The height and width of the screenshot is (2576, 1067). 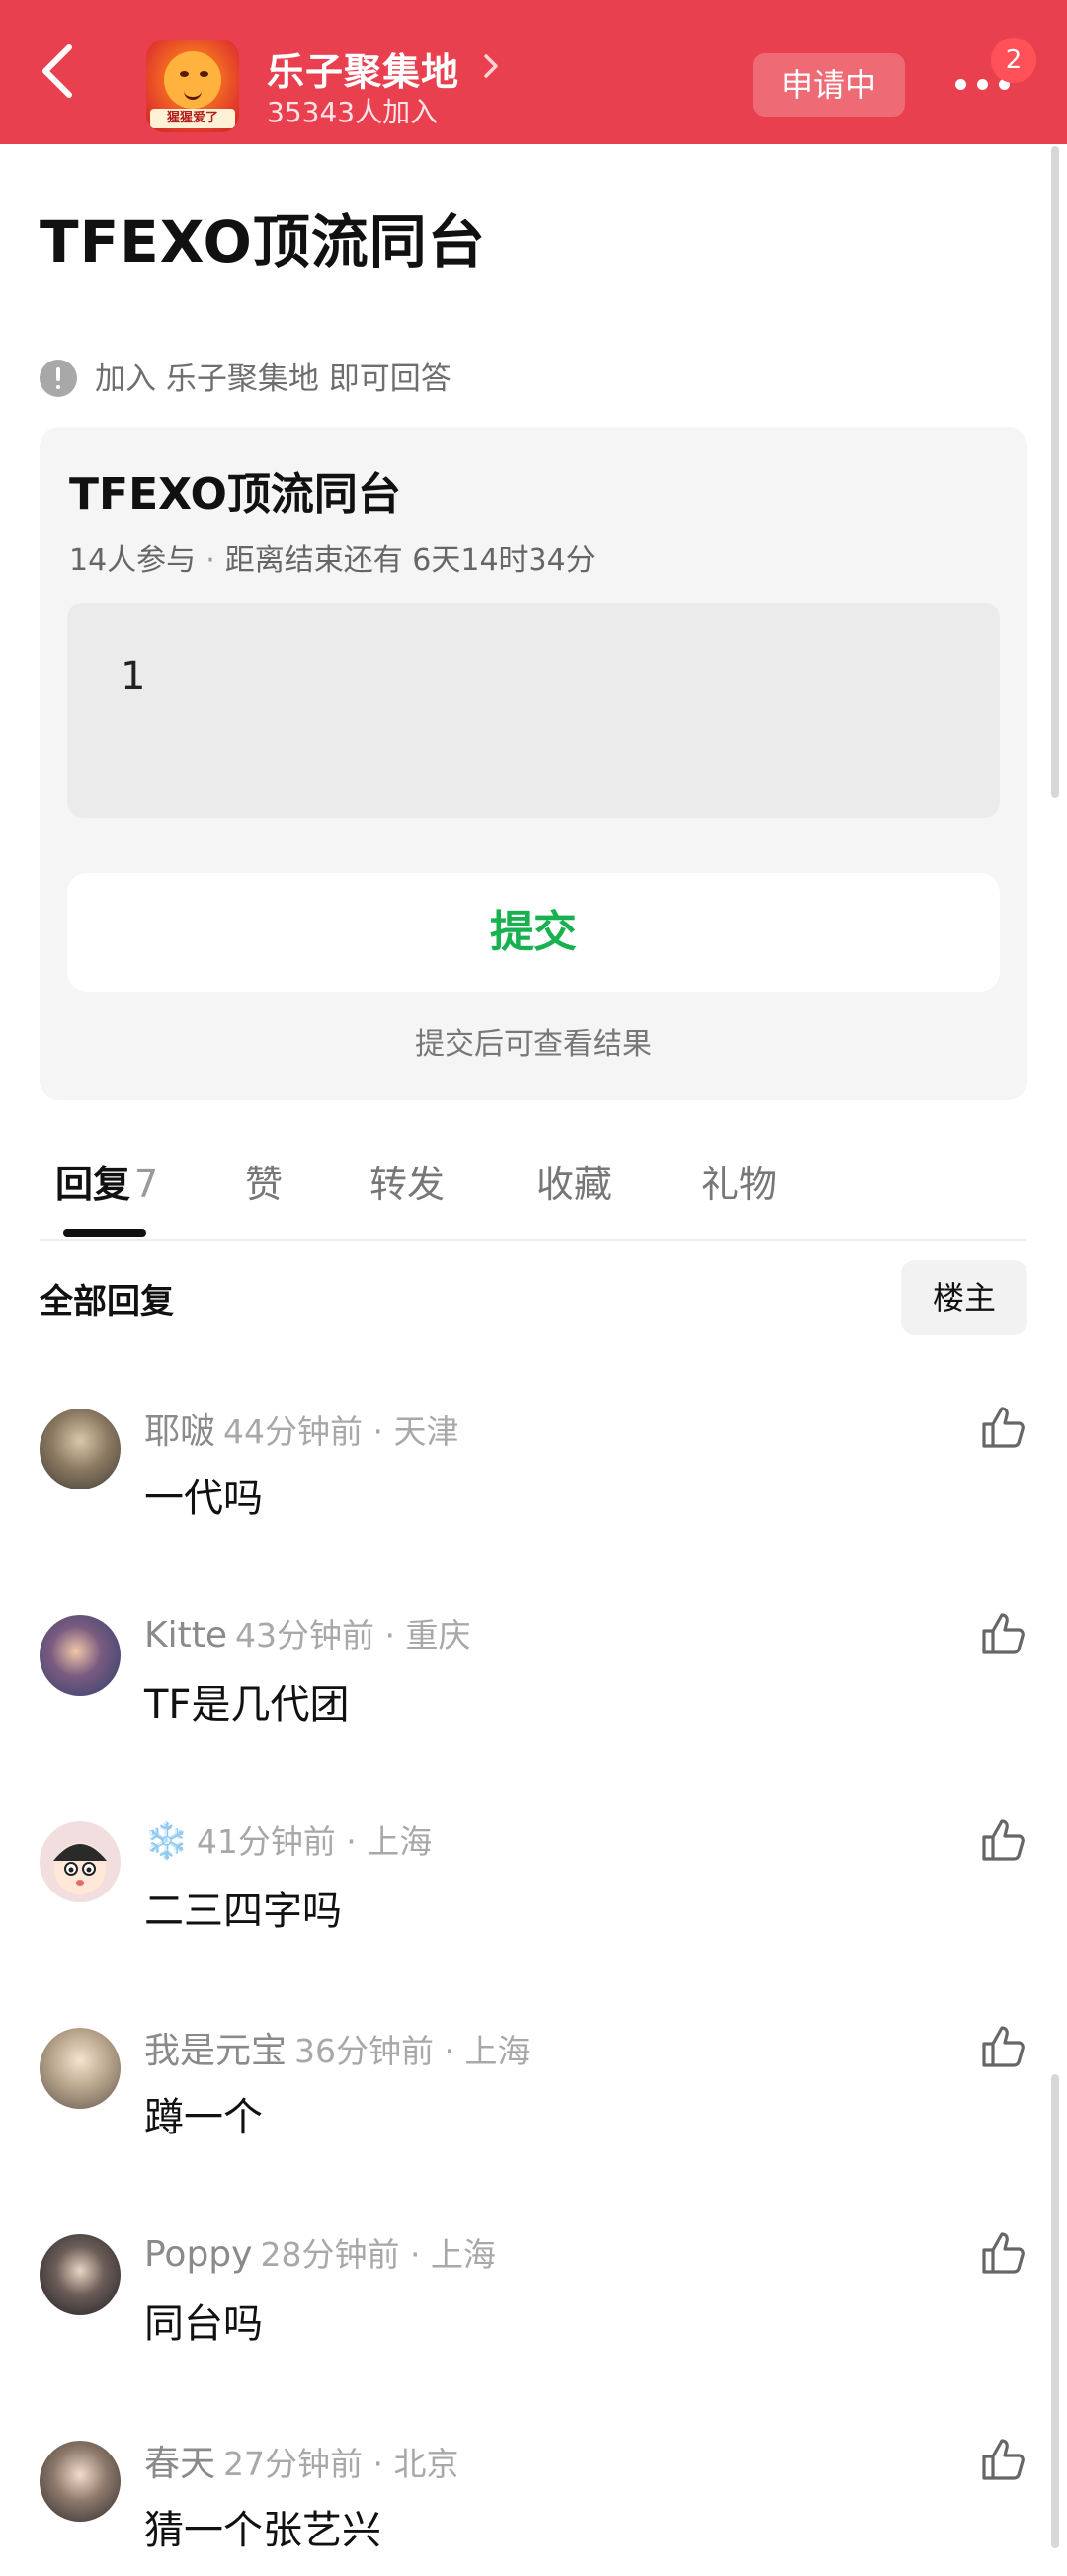 What do you see at coordinates (574, 1181) in the screenshot?
I see `tab-favorites: 收藏` at bounding box center [574, 1181].